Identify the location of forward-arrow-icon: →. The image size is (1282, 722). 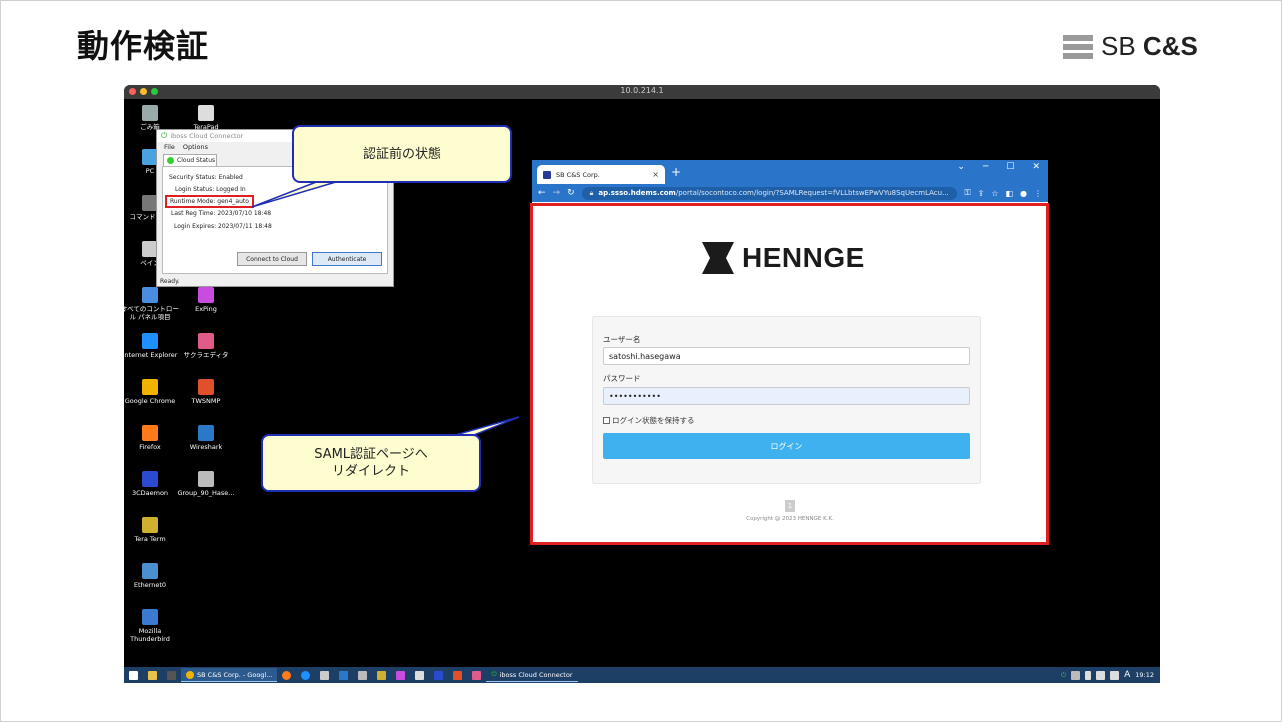
(557, 193).